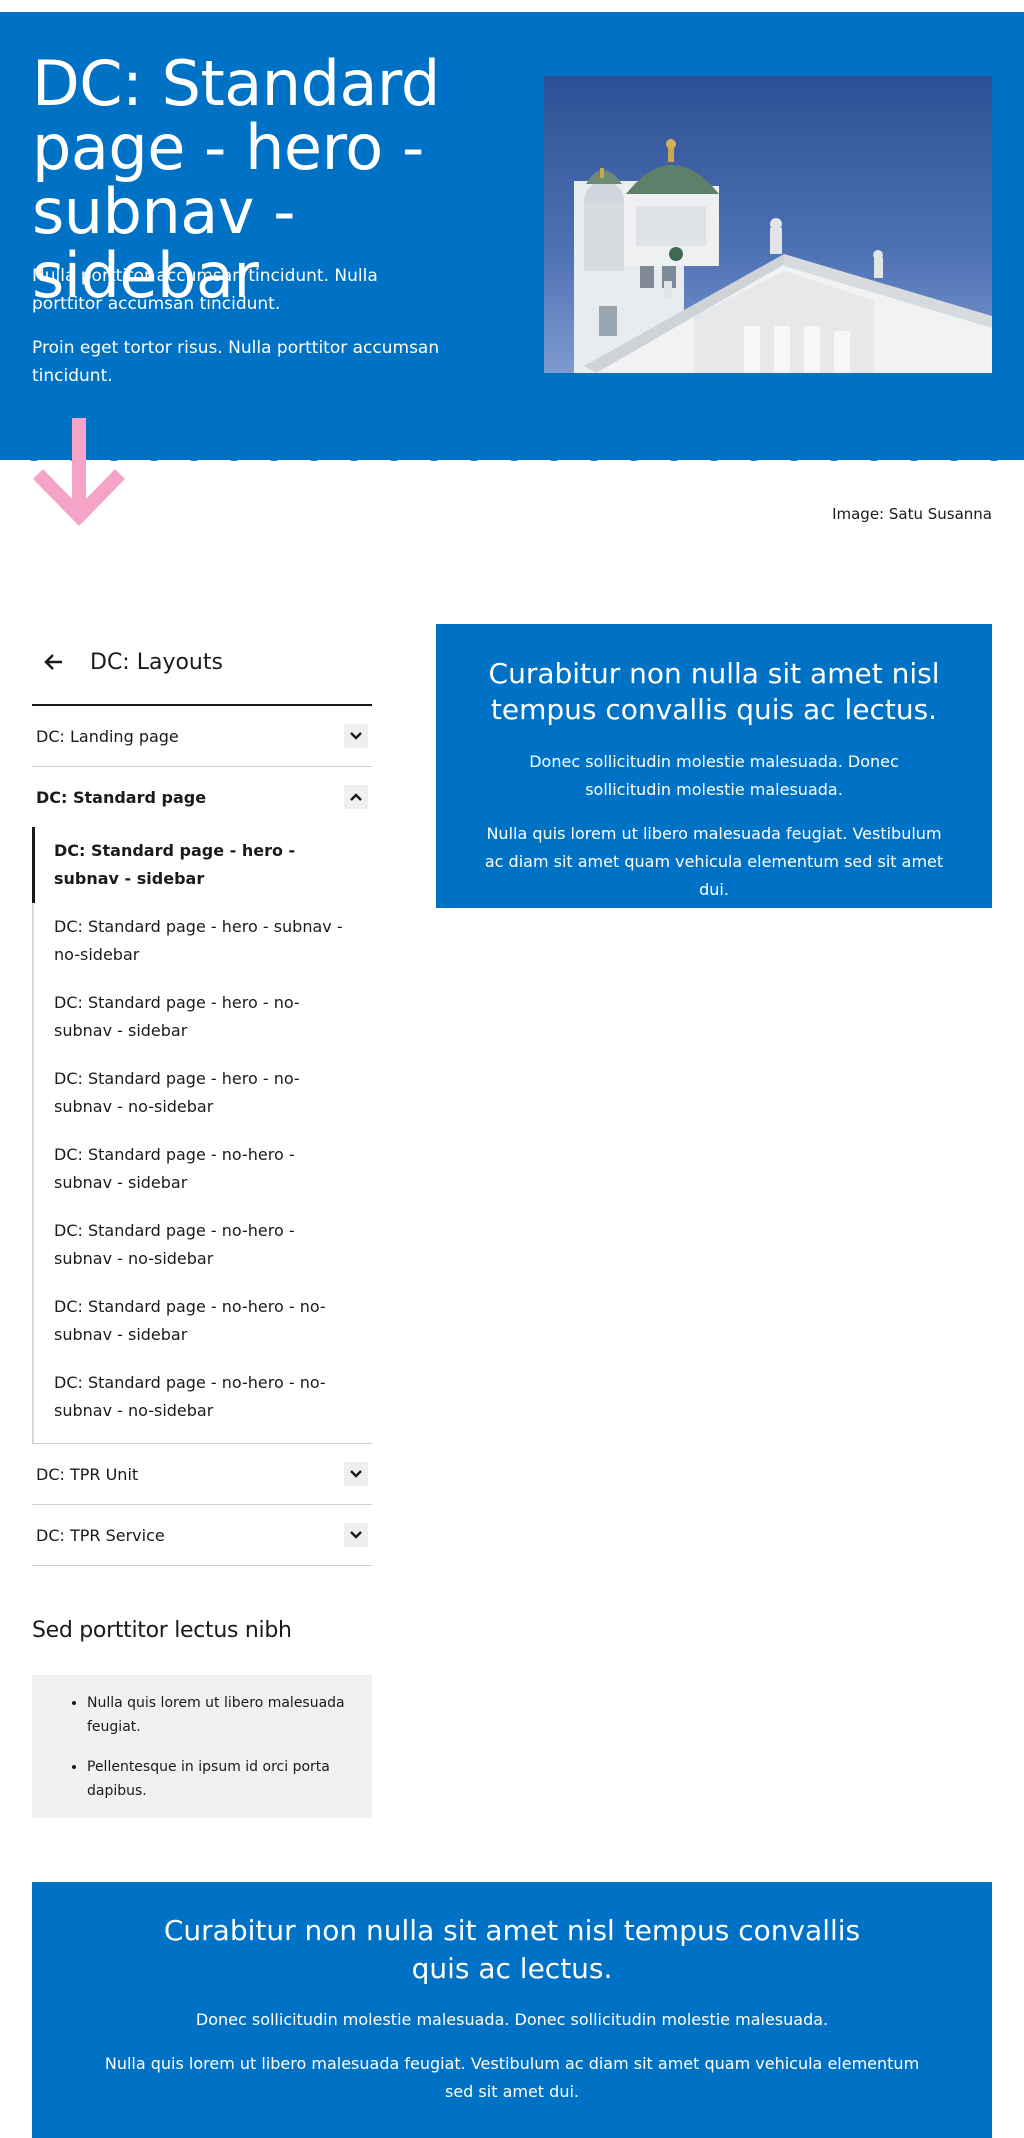 The width and height of the screenshot is (1024, 2138). What do you see at coordinates (912, 514) in the screenshot?
I see `image-credit: Image: Satu Susanna` at bounding box center [912, 514].